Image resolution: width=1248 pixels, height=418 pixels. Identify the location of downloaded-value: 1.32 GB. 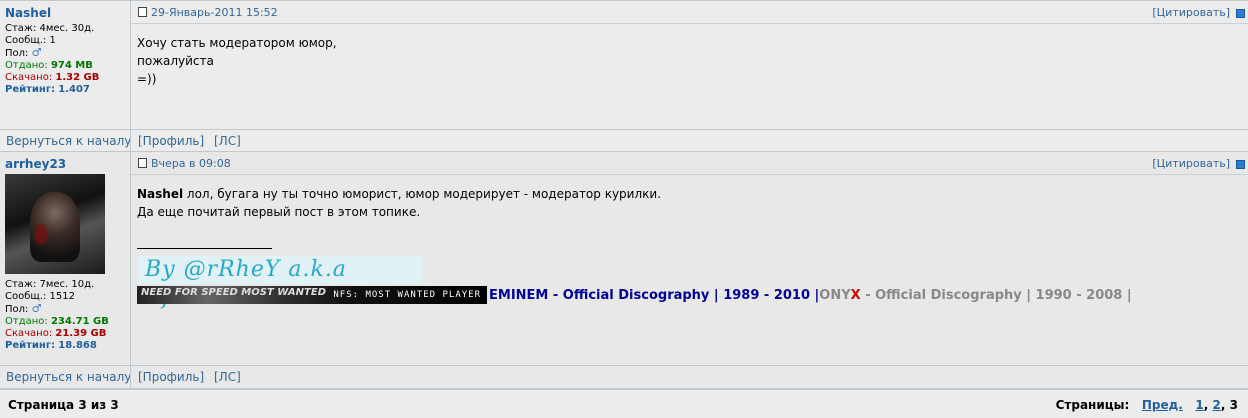
(77, 77).